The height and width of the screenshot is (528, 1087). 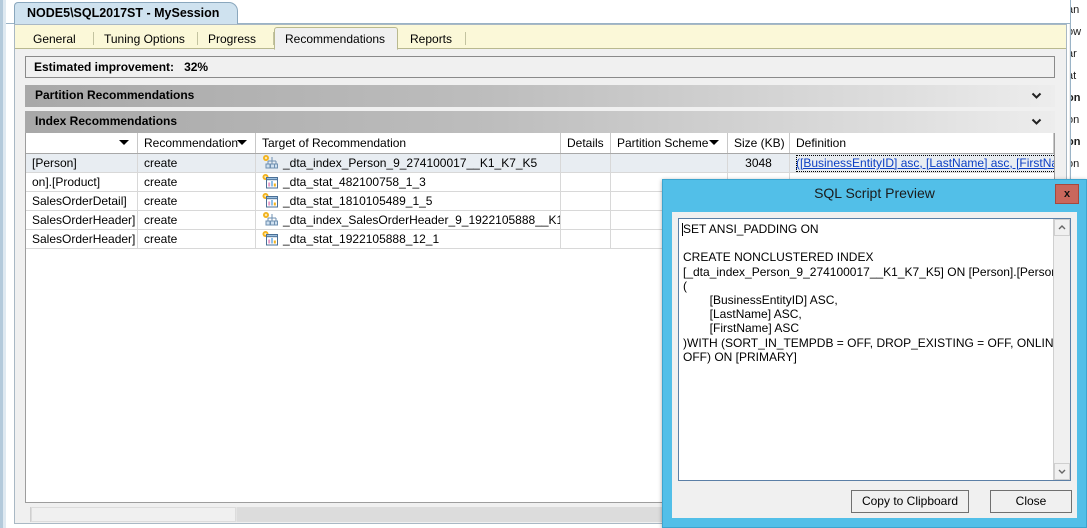 I want to click on tab-label: Progress, so click(x=232, y=39).